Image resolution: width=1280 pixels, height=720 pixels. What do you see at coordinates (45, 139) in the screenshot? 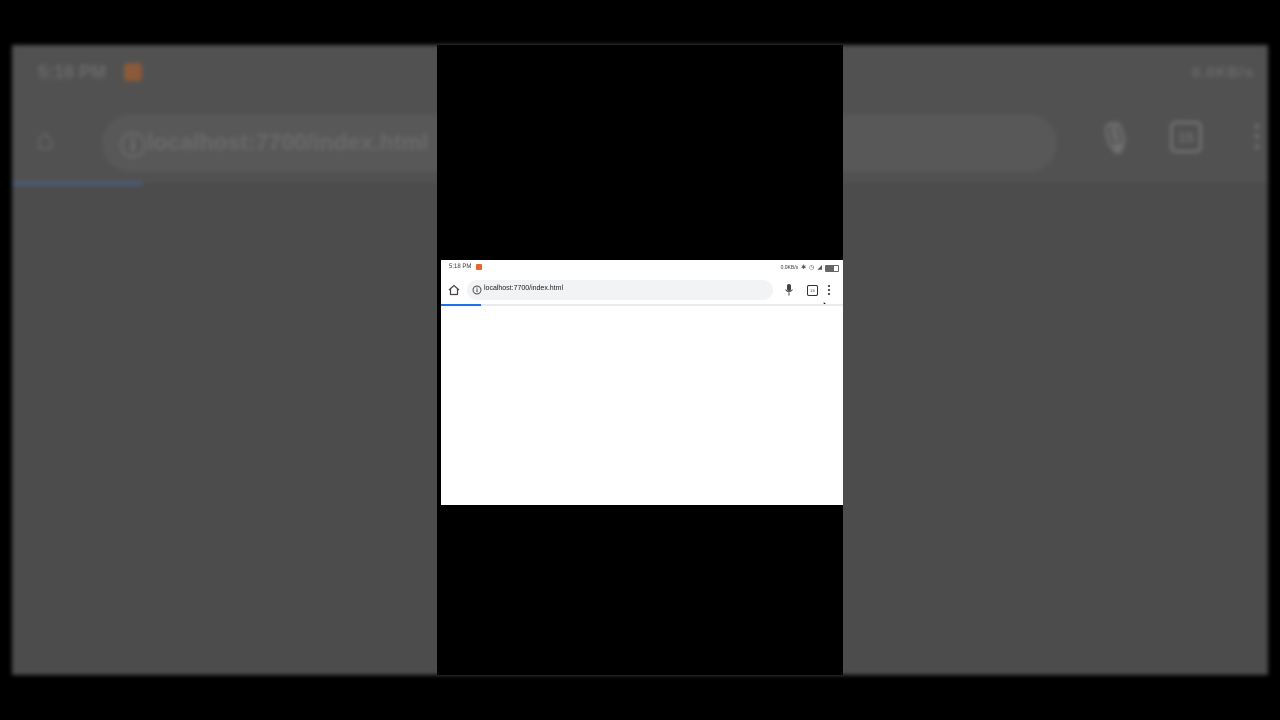
I see `bg-home-icon: ⌂` at bounding box center [45, 139].